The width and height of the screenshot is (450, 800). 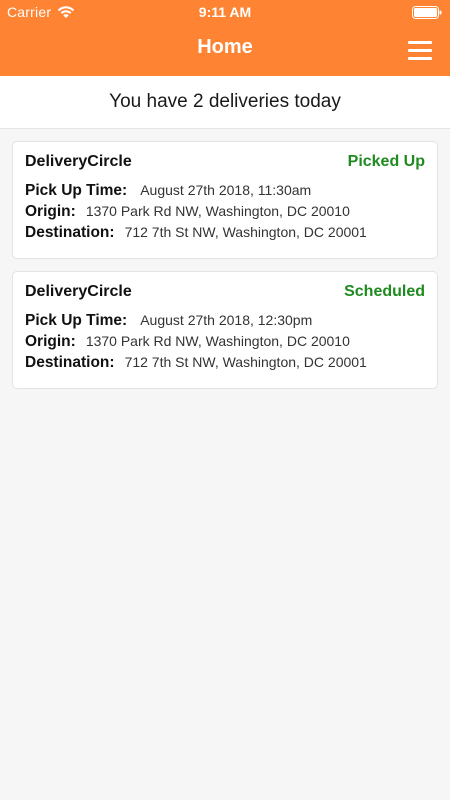 What do you see at coordinates (384, 291) in the screenshot?
I see `status-badge: Scheduled` at bounding box center [384, 291].